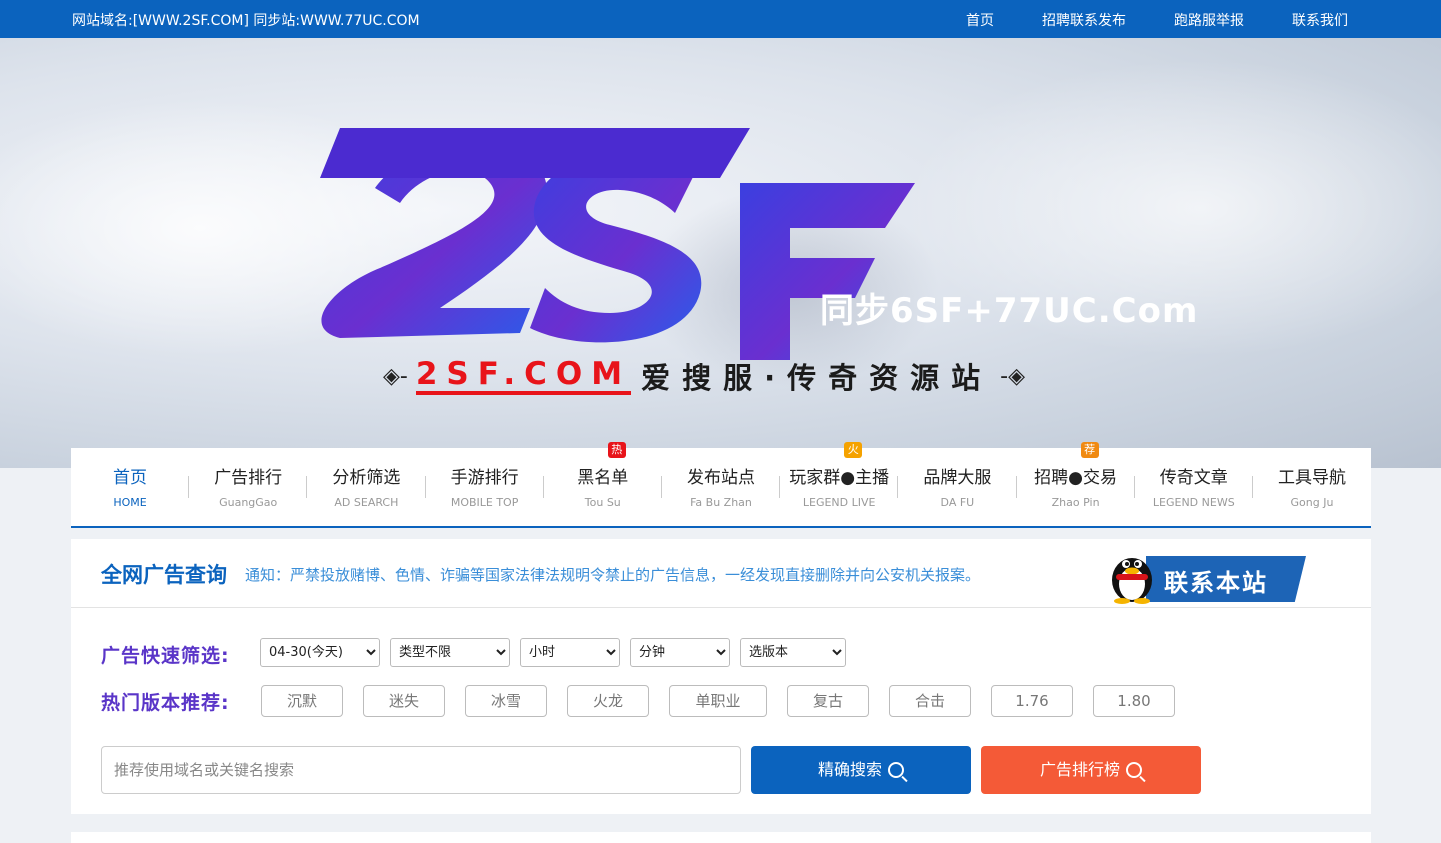 Image resolution: width=1441 pixels, height=843 pixels. What do you see at coordinates (849, 769) in the screenshot?
I see `precise-search-label: 精确搜索` at bounding box center [849, 769].